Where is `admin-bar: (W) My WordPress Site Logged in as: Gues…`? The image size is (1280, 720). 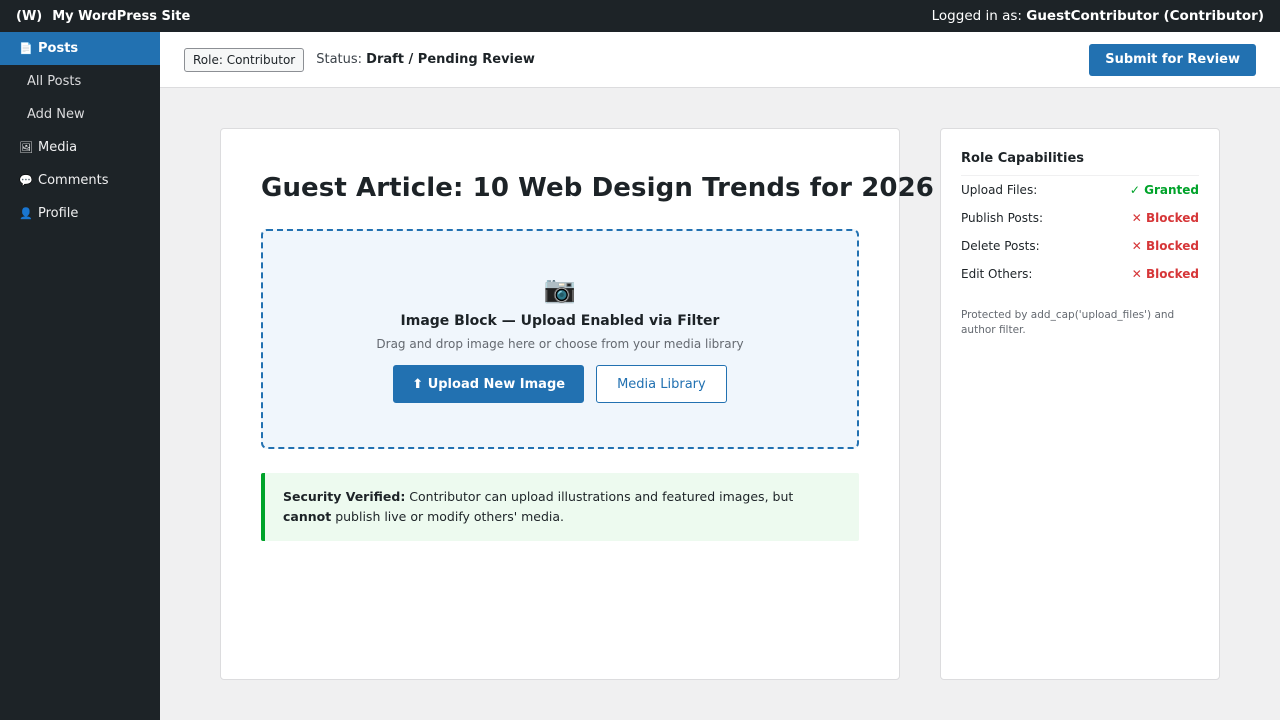 admin-bar: (W) My WordPress Site Logged in as: Gues… is located at coordinates (640, 16).